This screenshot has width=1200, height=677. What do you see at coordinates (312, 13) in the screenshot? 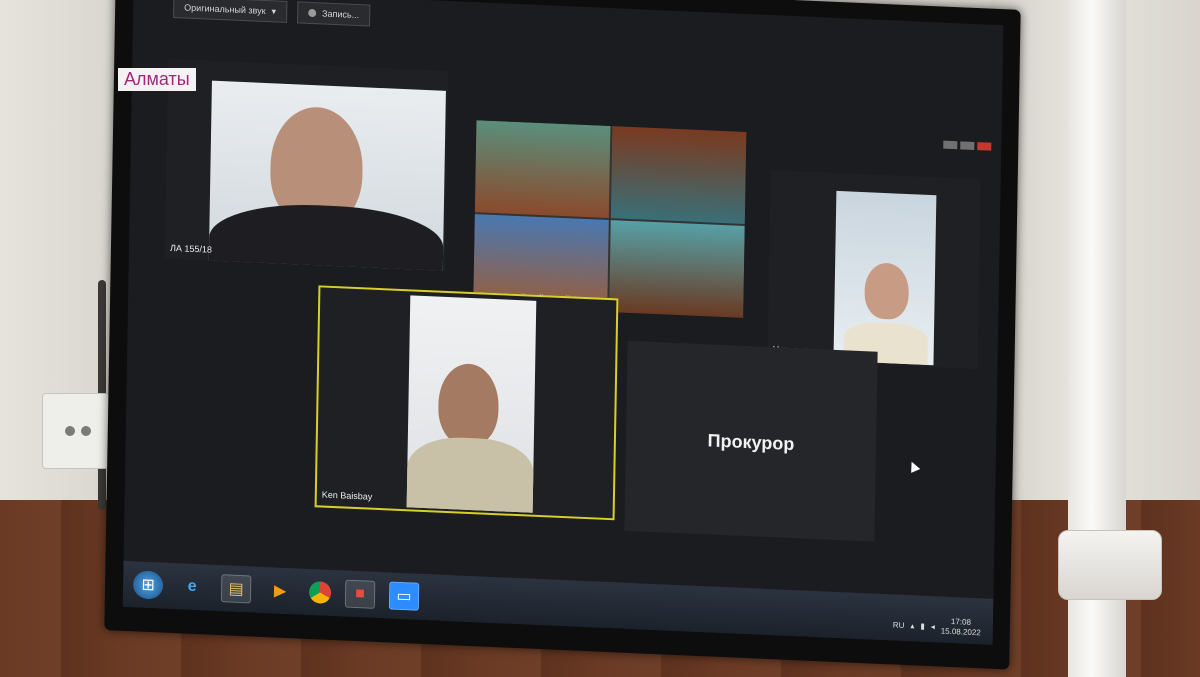
I see `record-icon` at bounding box center [312, 13].